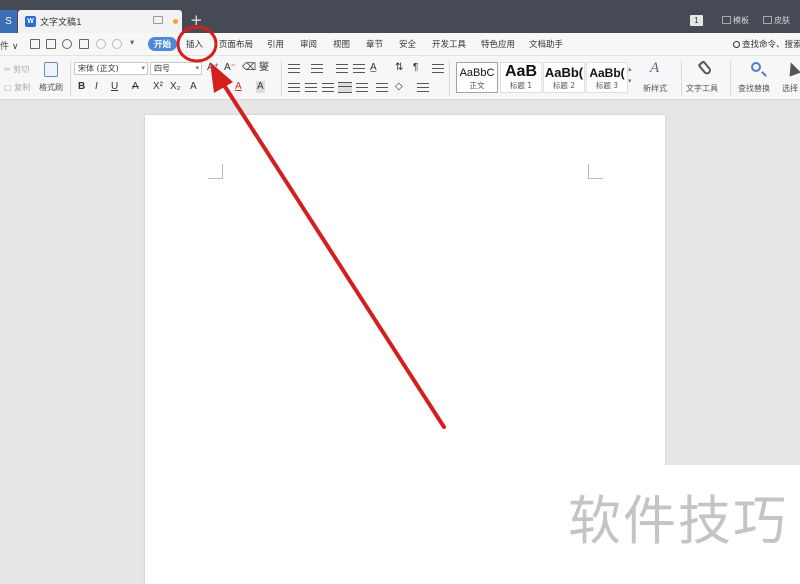 The height and width of the screenshot is (584, 800). I want to click on sort-icon: ⇅, so click(399, 68).